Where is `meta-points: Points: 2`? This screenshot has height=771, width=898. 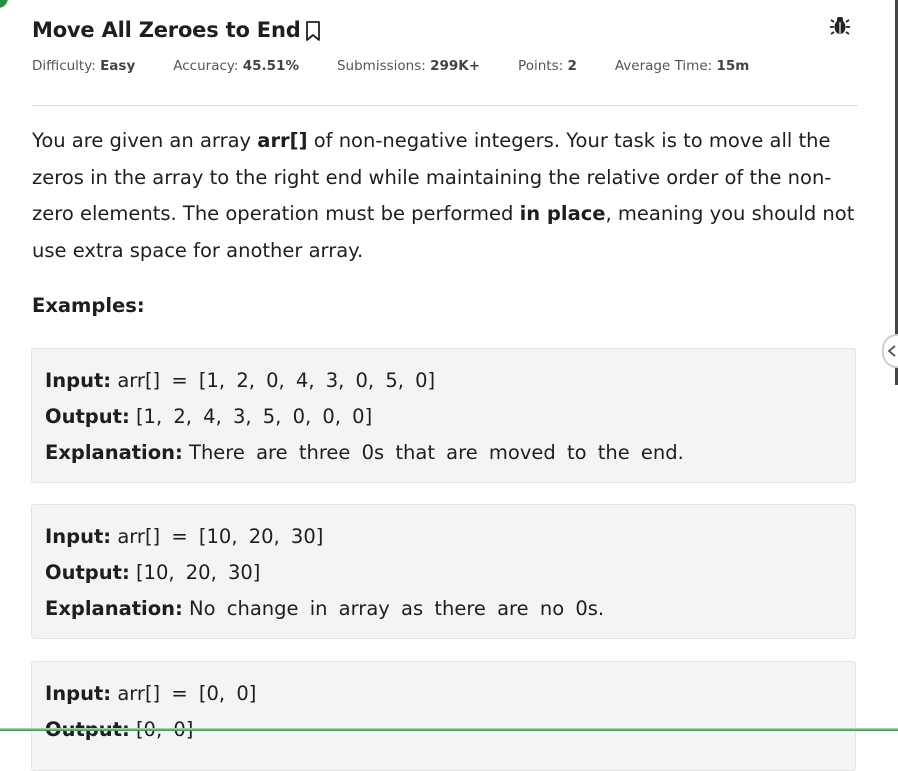
meta-points: Points: 2 is located at coordinates (547, 66).